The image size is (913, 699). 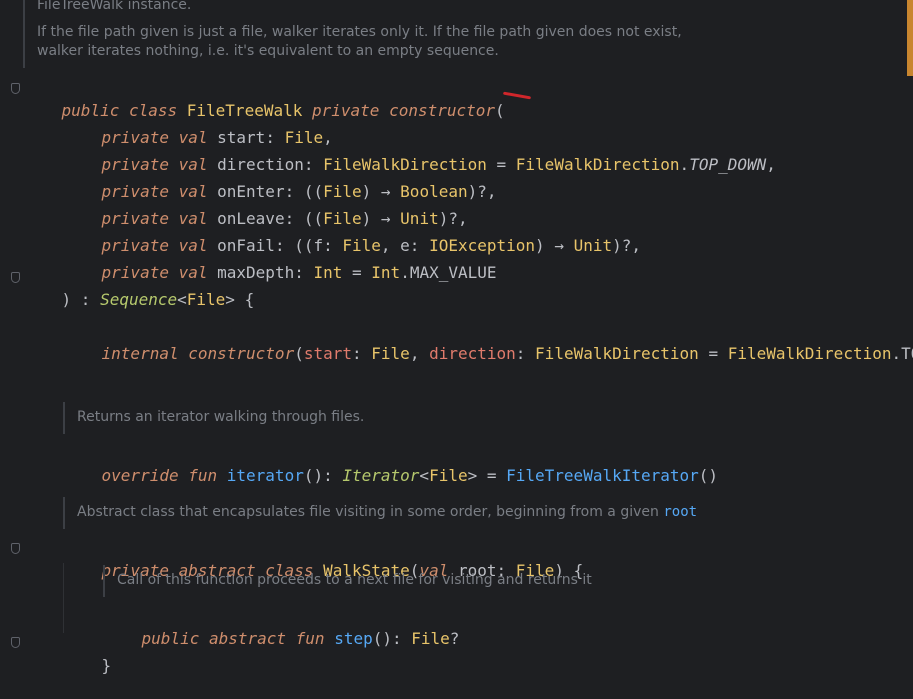 What do you see at coordinates (328, 353) in the screenshot?
I see `parameter: start` at bounding box center [328, 353].